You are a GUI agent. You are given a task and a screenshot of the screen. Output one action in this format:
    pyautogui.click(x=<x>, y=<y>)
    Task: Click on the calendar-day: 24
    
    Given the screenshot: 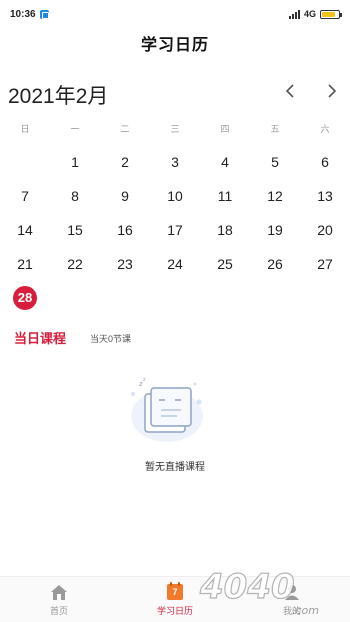 What is the action you would take?
    pyautogui.click(x=175, y=264)
    